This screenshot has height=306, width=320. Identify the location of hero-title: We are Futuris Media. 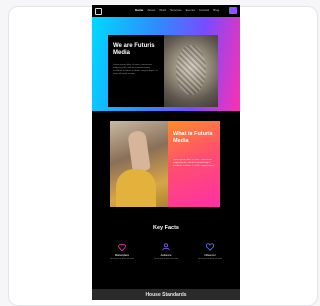
(134, 49).